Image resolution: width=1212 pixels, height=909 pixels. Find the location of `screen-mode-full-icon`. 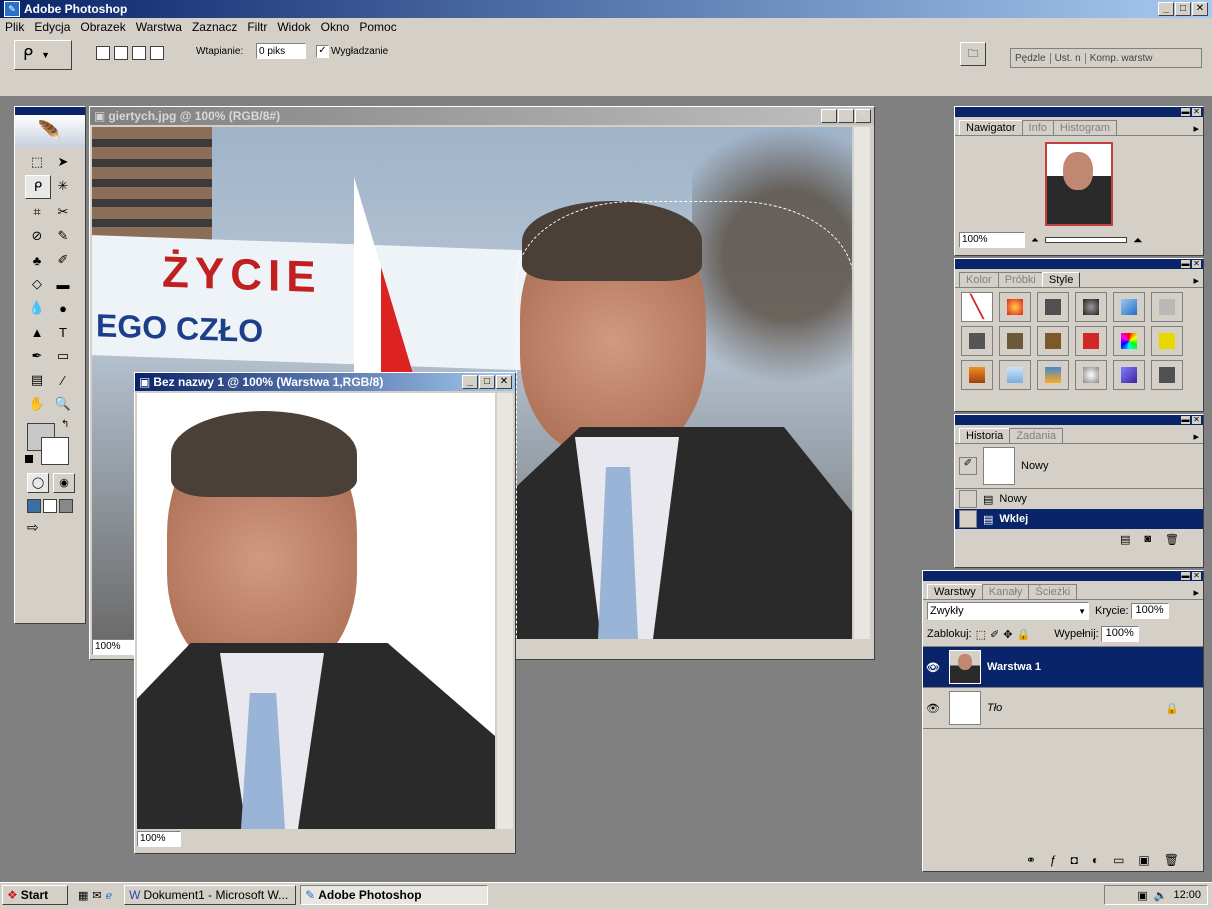

screen-mode-full-icon is located at coordinates (66, 506).